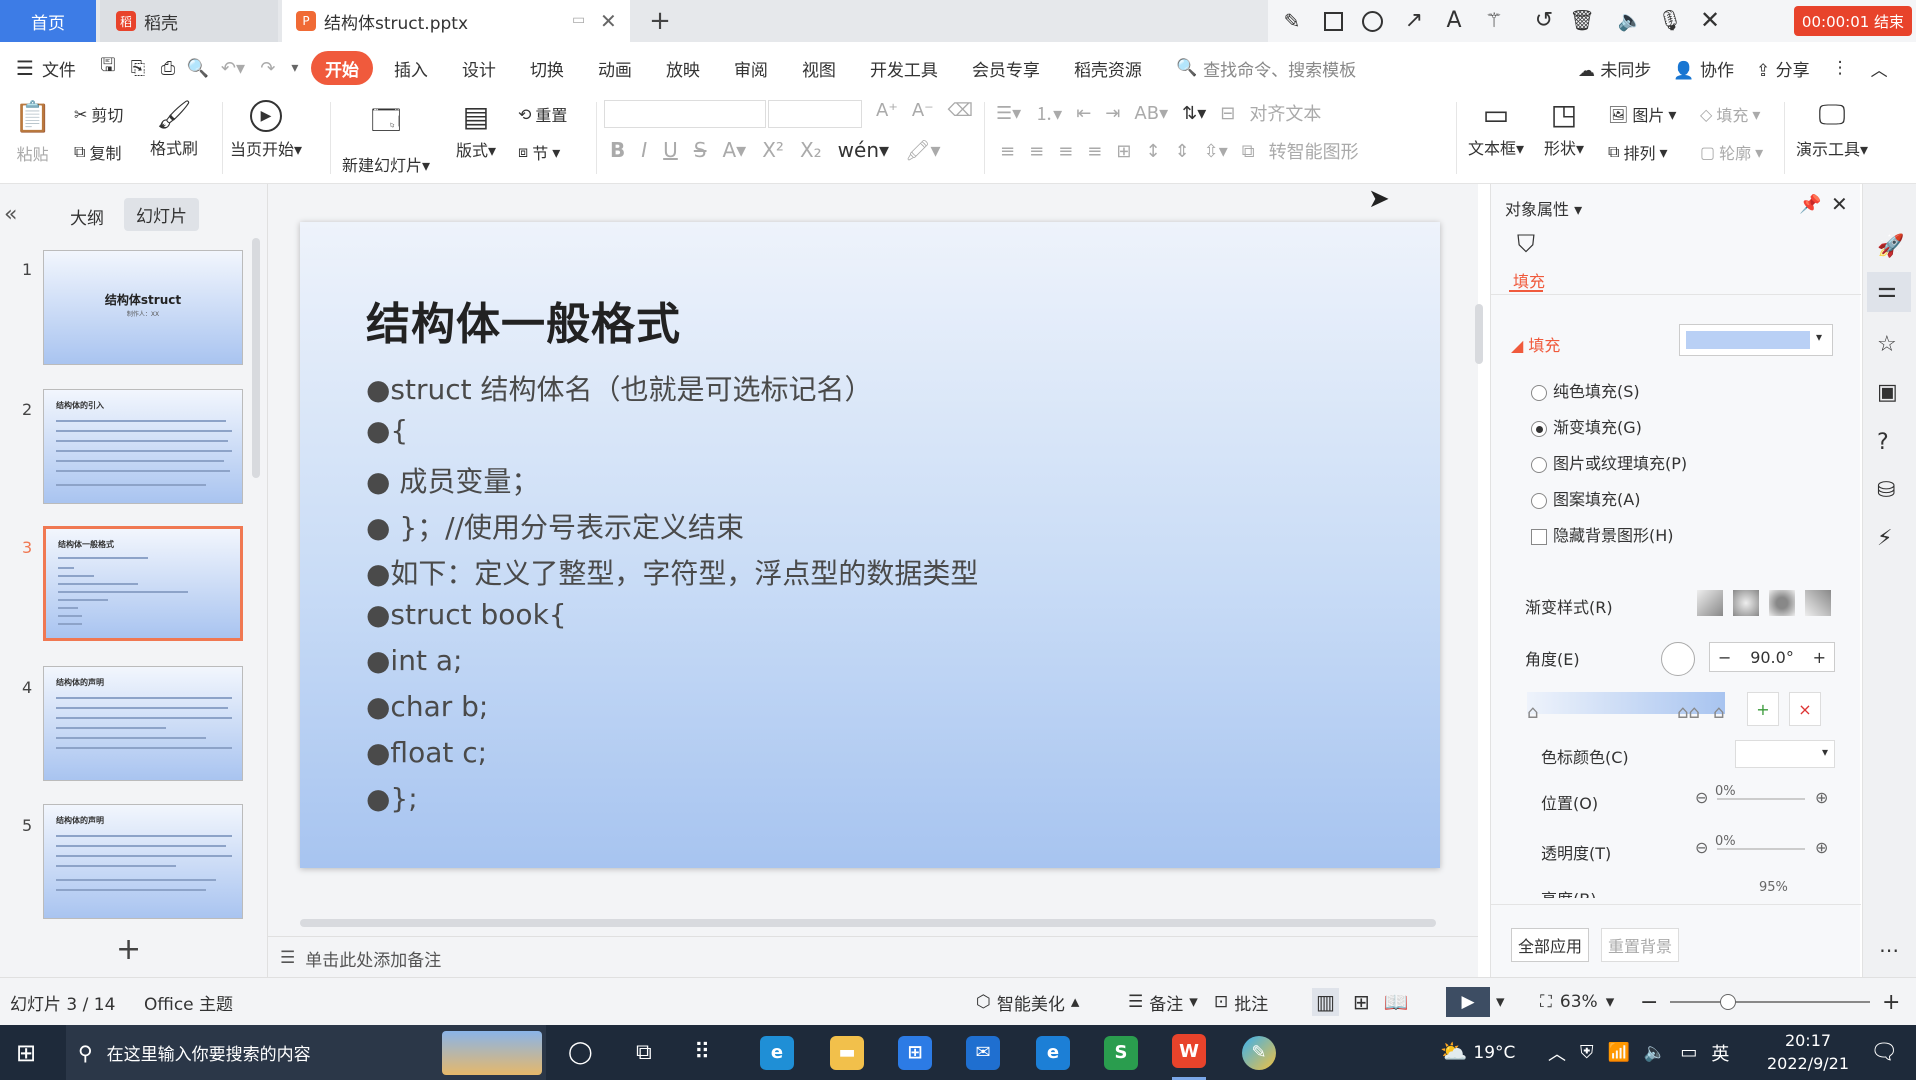 This screenshot has height=1080, width=1916. I want to click on increase-icon: ⊕, so click(1821, 847).